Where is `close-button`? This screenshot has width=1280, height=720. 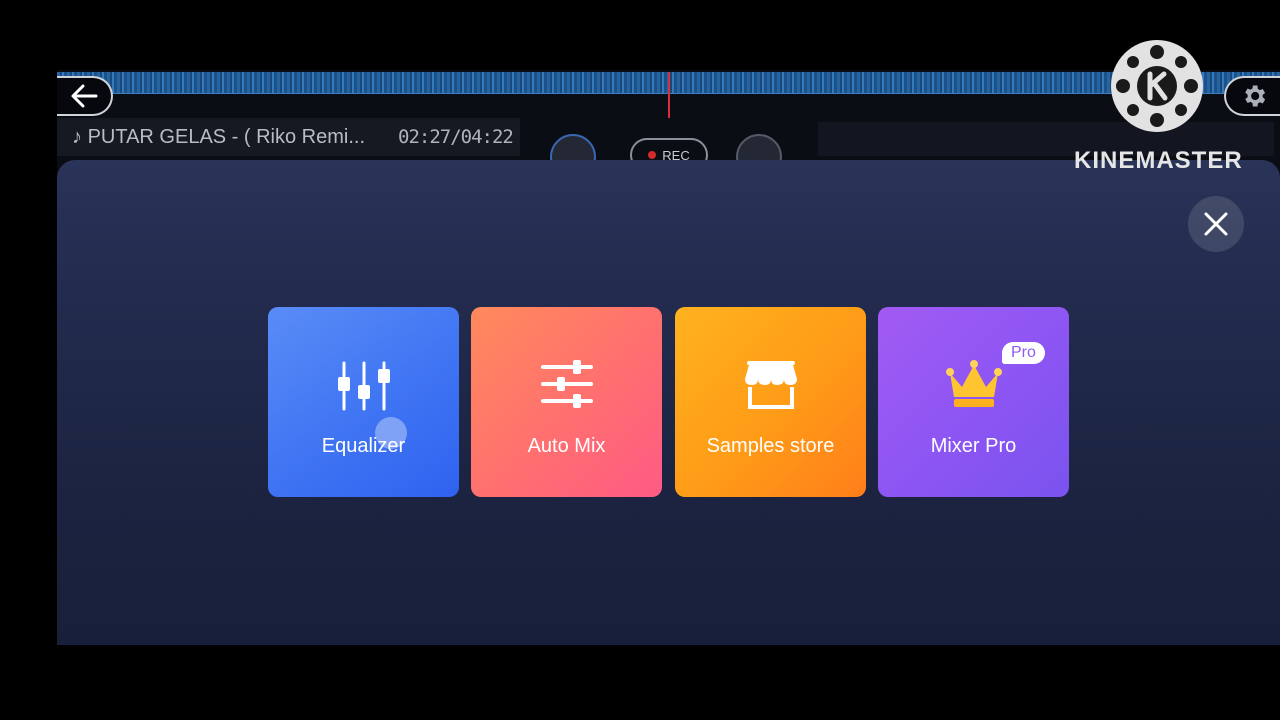
close-button is located at coordinates (1216, 224).